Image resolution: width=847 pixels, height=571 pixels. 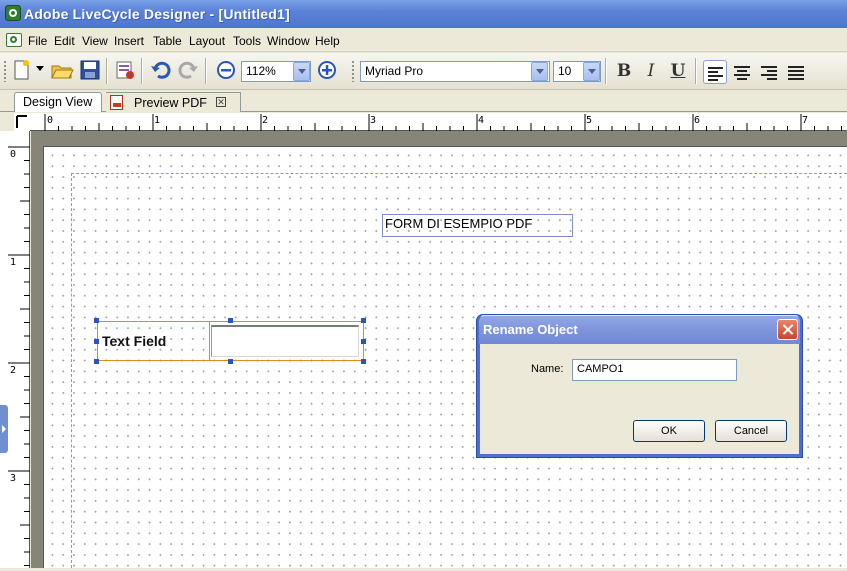 I want to click on ruler-label-v0: 0, so click(x=13, y=154).